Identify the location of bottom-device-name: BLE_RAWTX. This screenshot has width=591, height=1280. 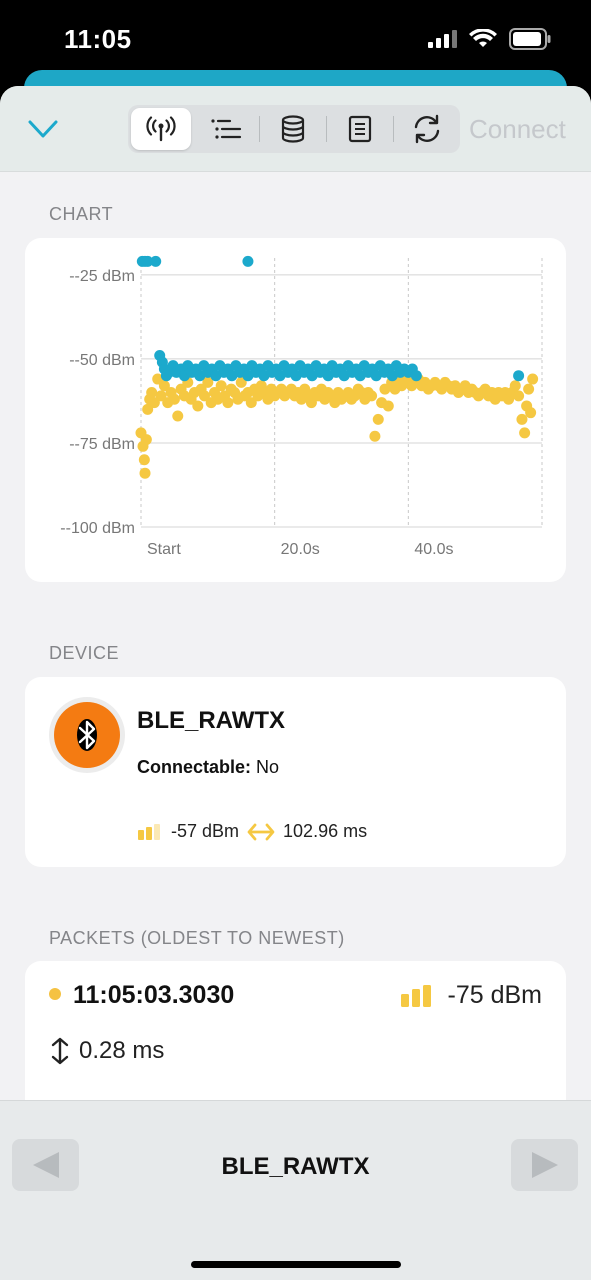
(295, 1166).